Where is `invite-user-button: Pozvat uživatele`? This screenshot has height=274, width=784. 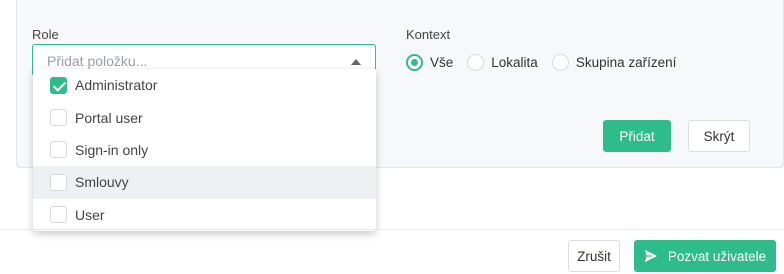
invite-user-button: Pozvat uživatele is located at coordinates (705, 256).